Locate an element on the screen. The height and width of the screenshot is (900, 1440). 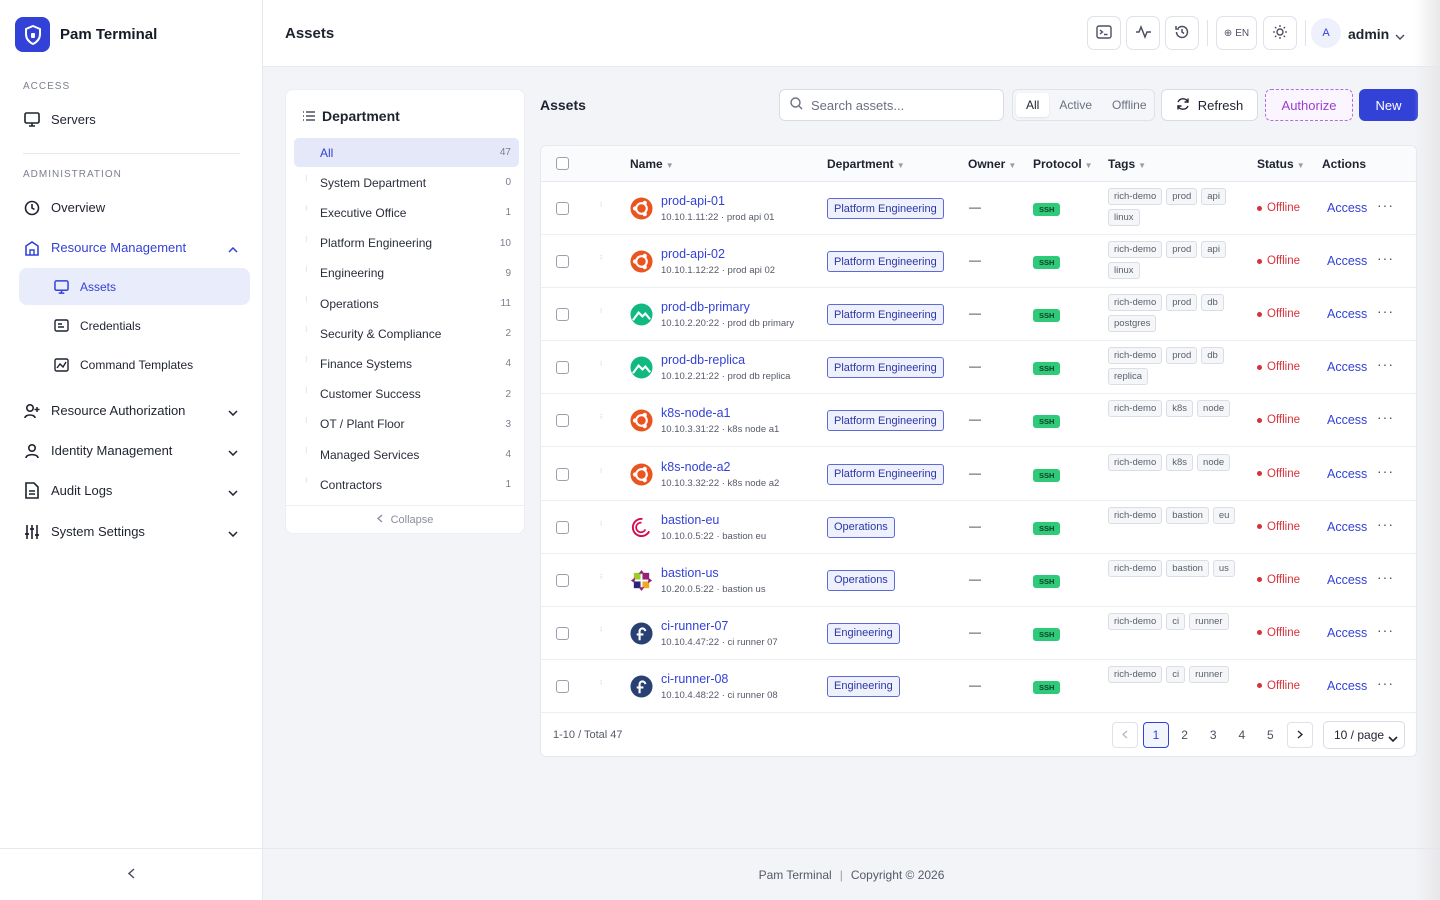
search-box is located at coordinates (891, 105).